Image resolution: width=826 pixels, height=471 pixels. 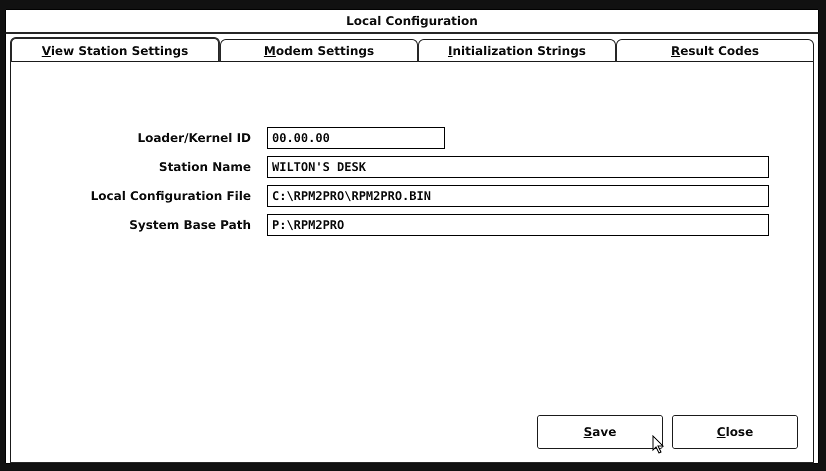 I want to click on field-label: System Base Path, so click(x=189, y=225).